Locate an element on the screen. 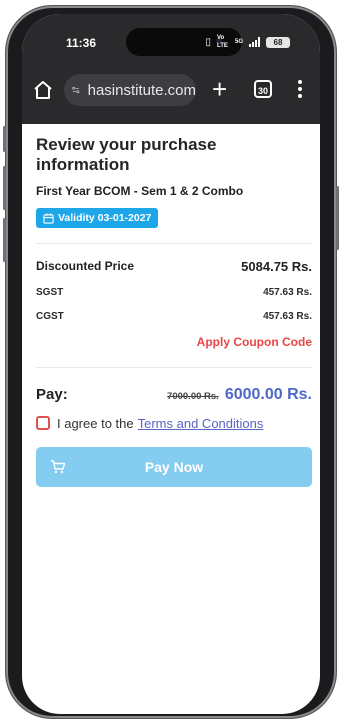 The height and width of the screenshot is (722, 343). cgst-row: CGST 457.63 Rs. is located at coordinates (174, 316).